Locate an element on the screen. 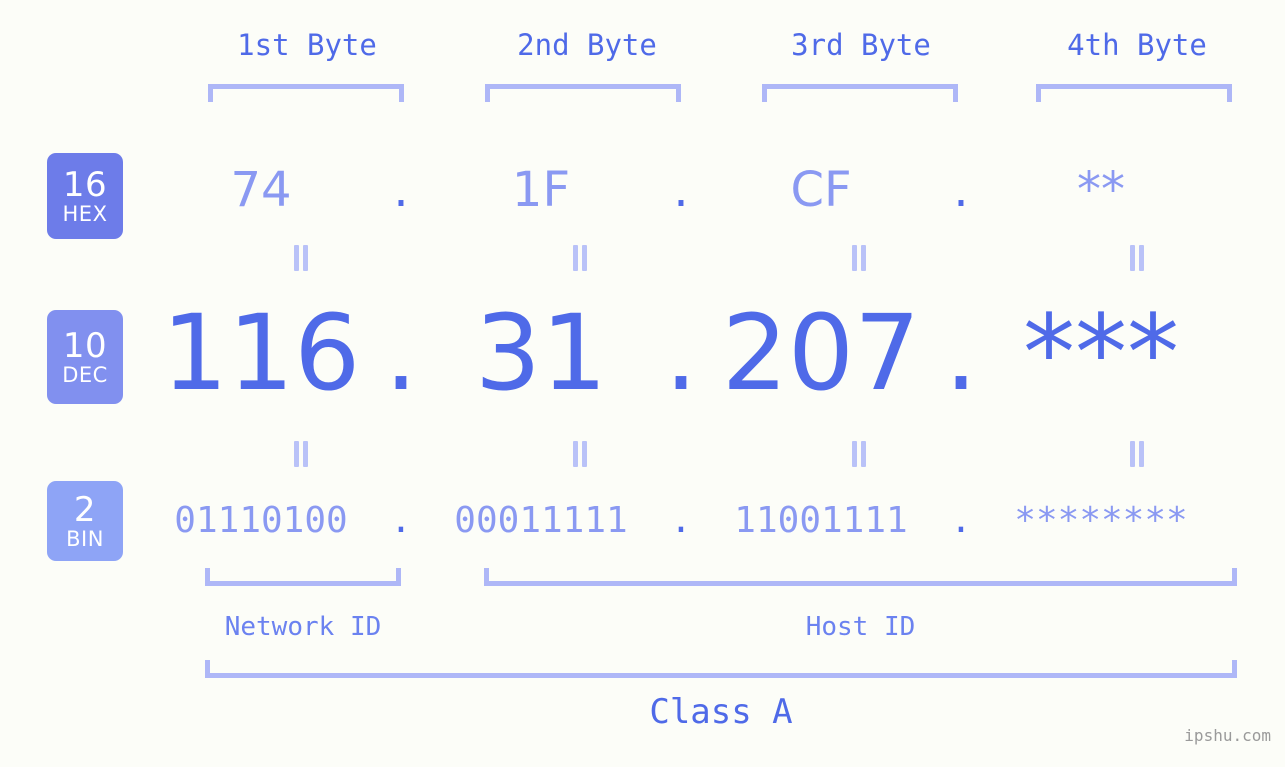 Image resolution: width=1285 pixels, height=767 pixels. base-badge-dec-label: DEC is located at coordinates (85, 374).